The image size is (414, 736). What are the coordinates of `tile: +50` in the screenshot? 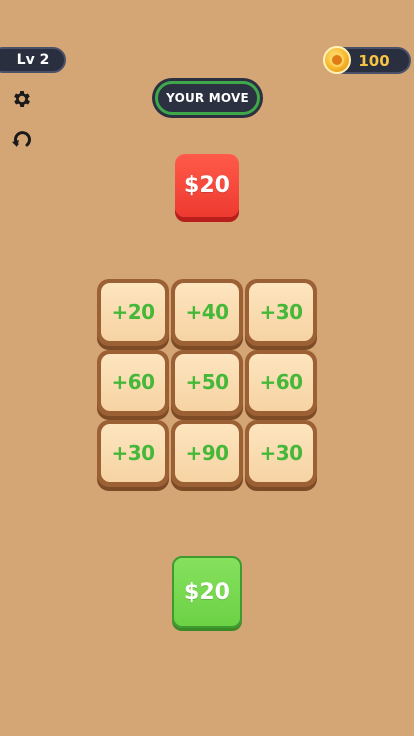 It's located at (207, 383).